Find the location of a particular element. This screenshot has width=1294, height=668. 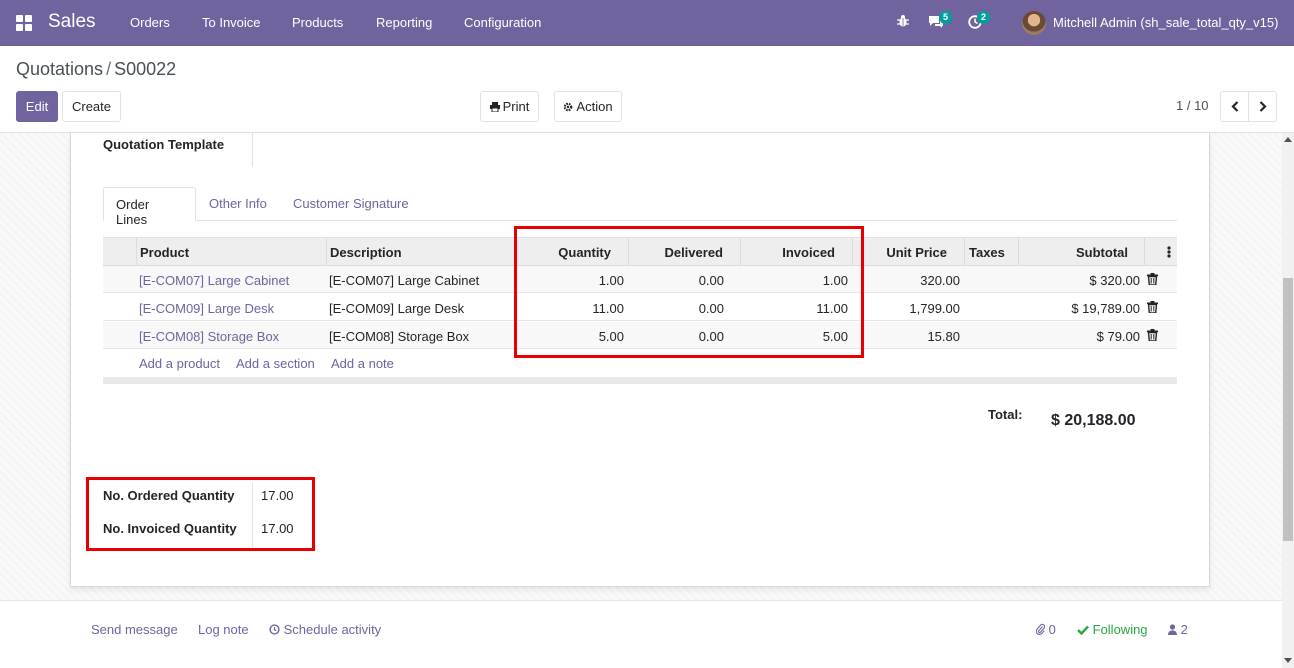

order-lines-footer is located at coordinates (640, 380).